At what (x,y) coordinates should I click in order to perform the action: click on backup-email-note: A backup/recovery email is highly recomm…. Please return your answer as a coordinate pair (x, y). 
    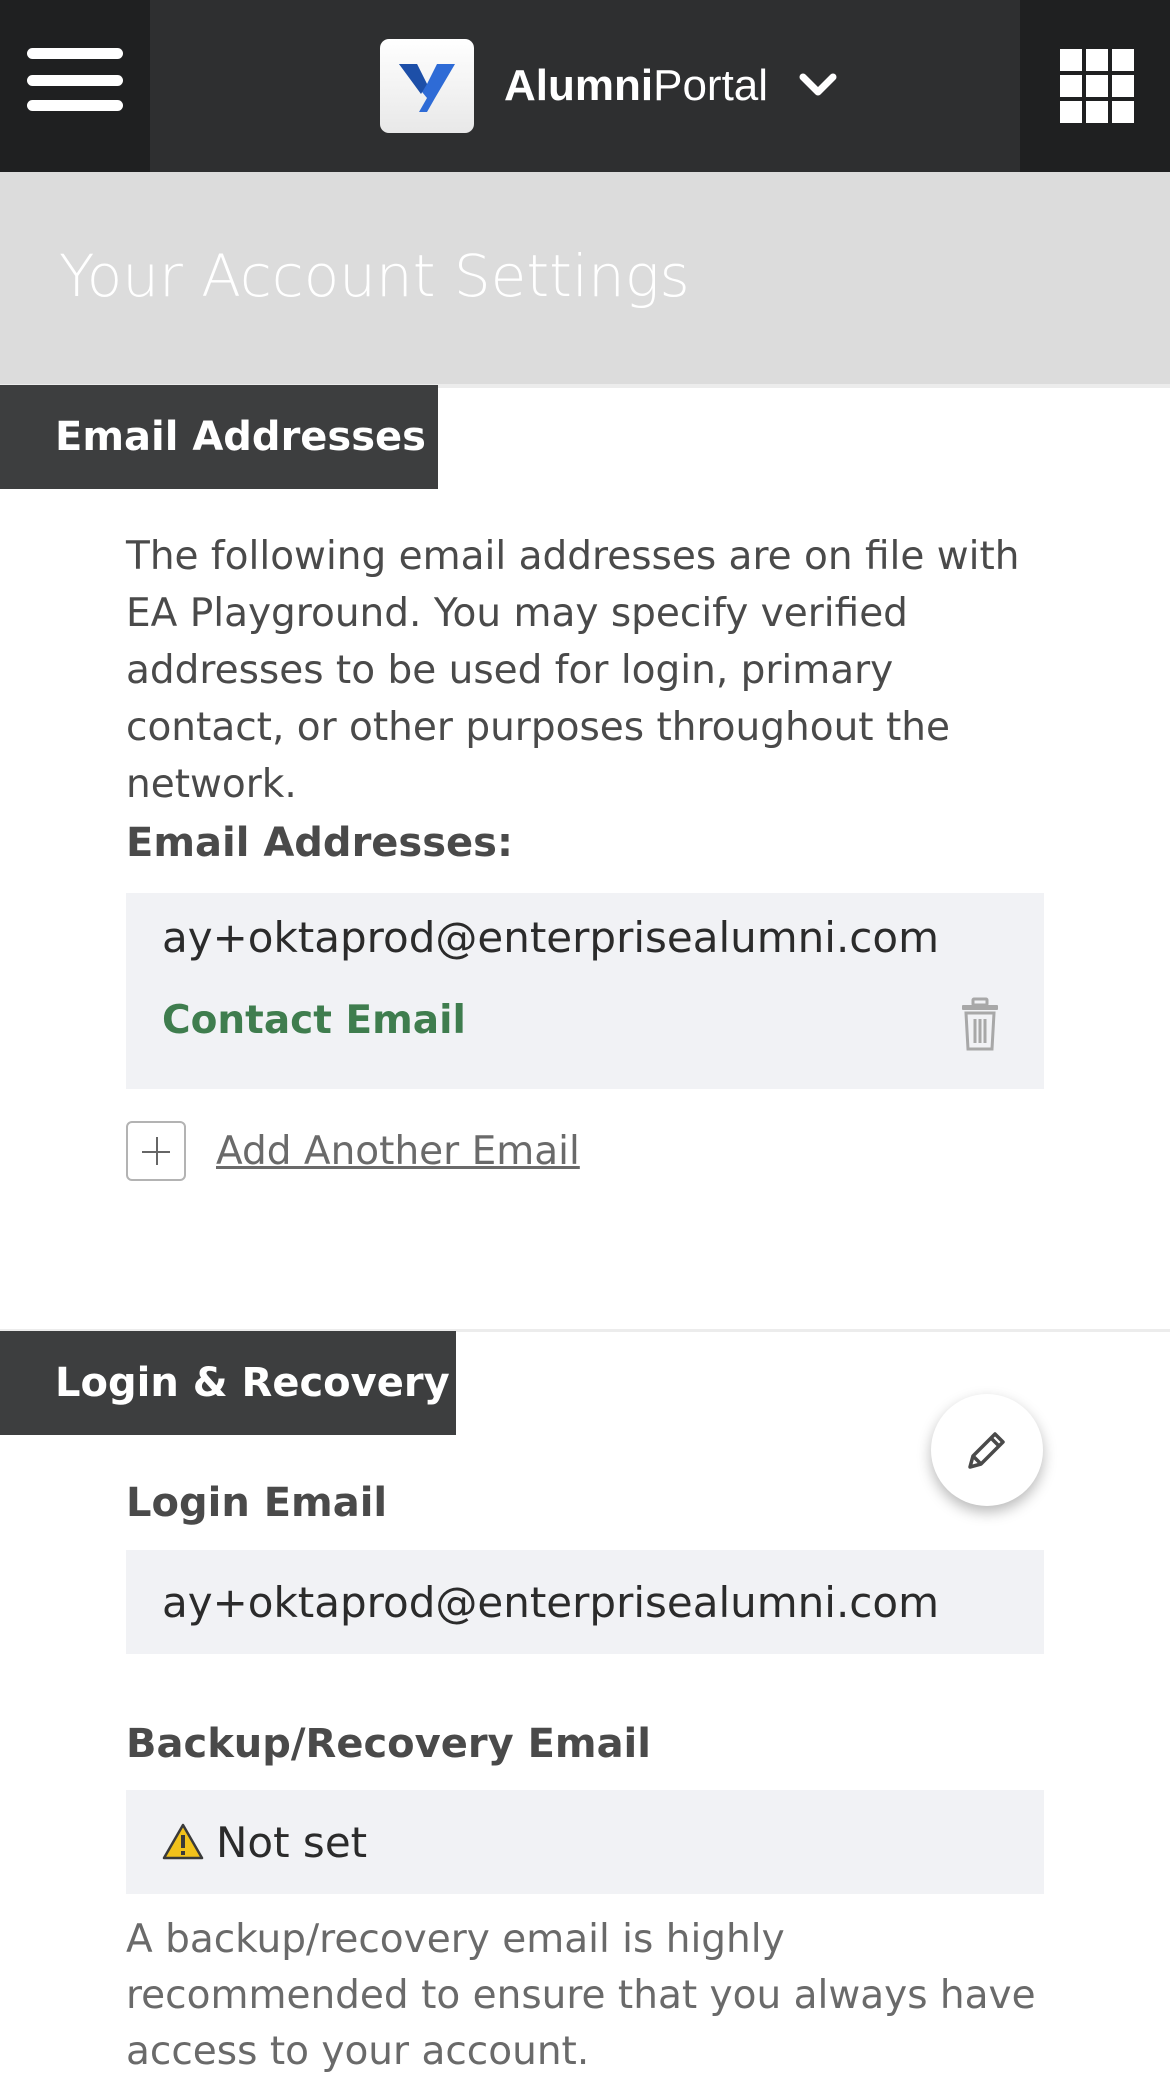
    Looking at the image, I should click on (581, 1995).